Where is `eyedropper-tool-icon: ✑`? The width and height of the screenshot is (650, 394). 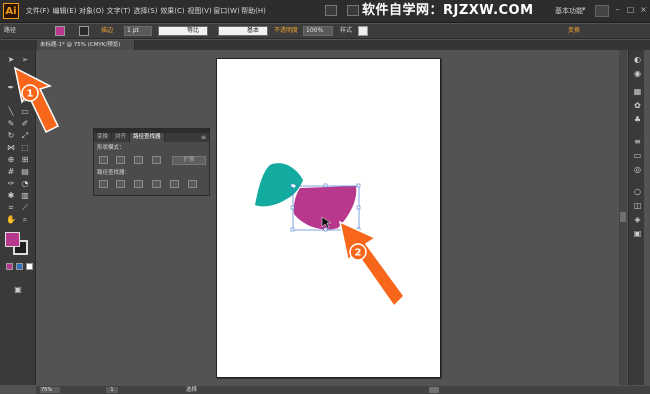 eyedropper-tool-icon: ✑ is located at coordinates (11, 184).